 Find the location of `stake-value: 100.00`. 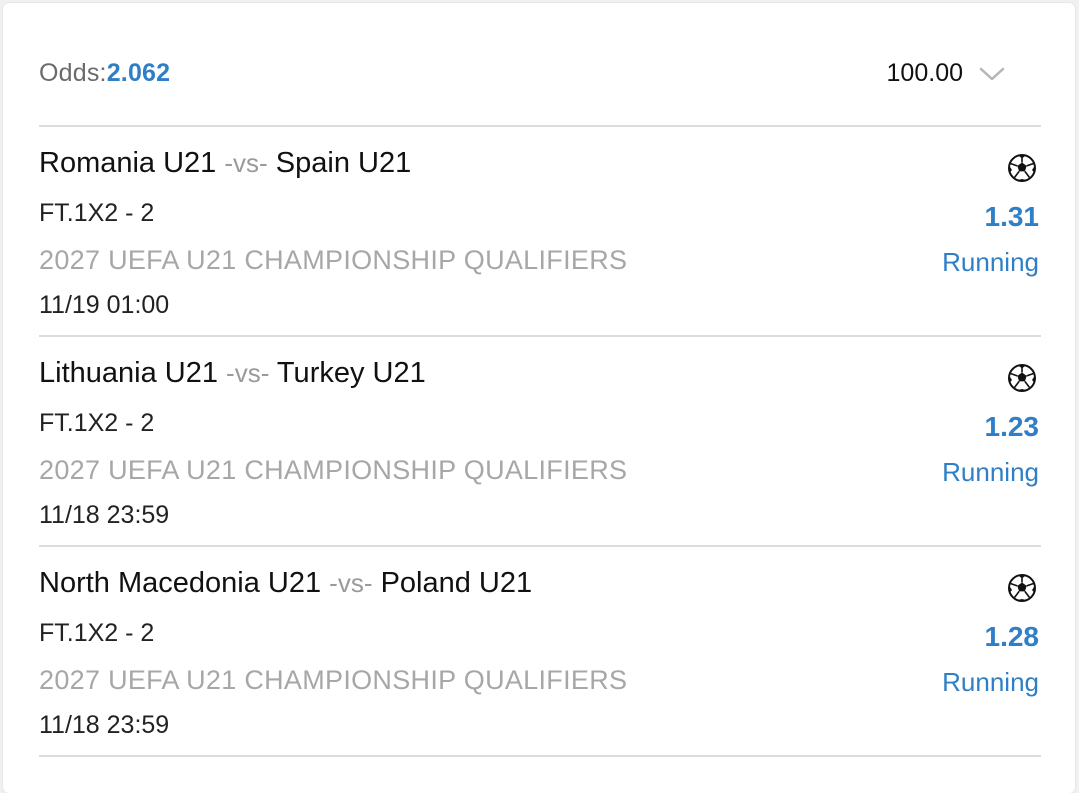

stake-value: 100.00 is located at coordinates (924, 73).